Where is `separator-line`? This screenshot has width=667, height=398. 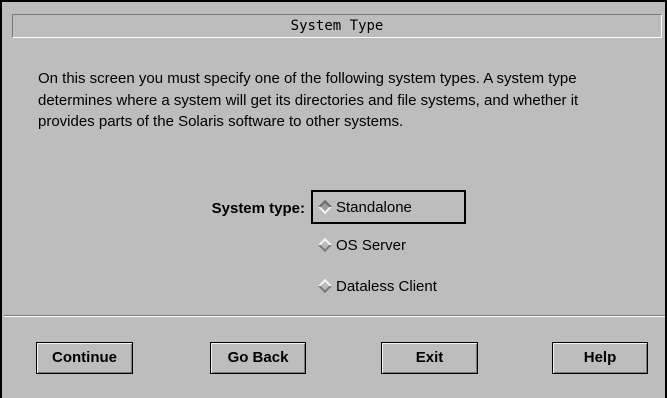
separator-line is located at coordinates (334, 316).